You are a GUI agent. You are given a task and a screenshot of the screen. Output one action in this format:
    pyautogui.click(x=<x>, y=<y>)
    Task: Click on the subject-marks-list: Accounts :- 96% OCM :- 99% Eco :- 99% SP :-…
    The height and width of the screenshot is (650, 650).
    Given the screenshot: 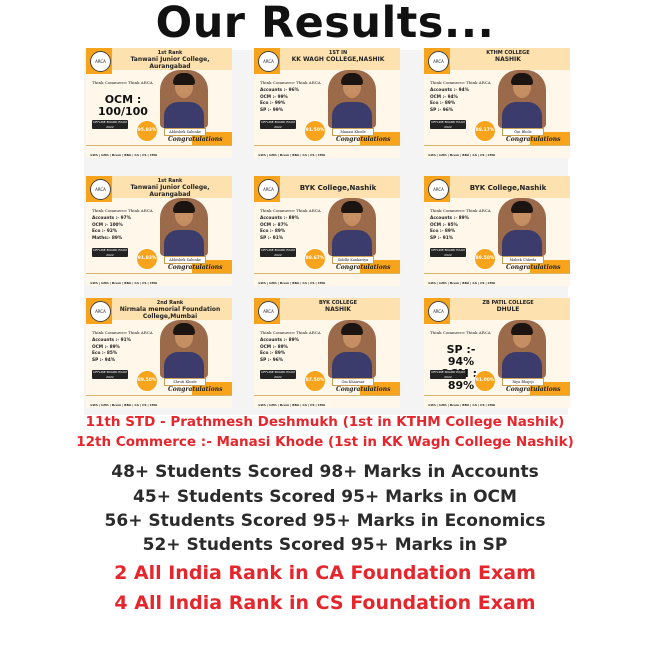 What is the action you would take?
    pyautogui.click(x=279, y=101)
    